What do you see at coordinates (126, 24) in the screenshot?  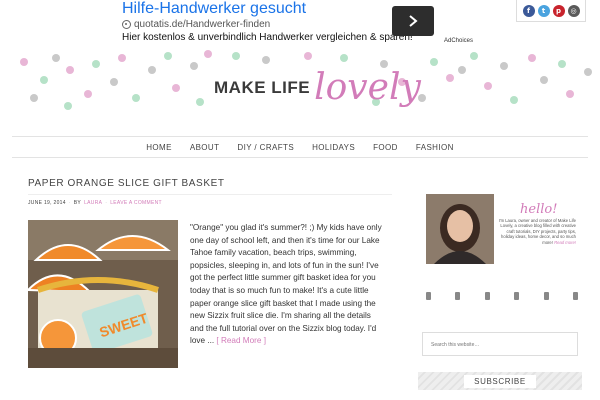 I see `location-pin-icon` at bounding box center [126, 24].